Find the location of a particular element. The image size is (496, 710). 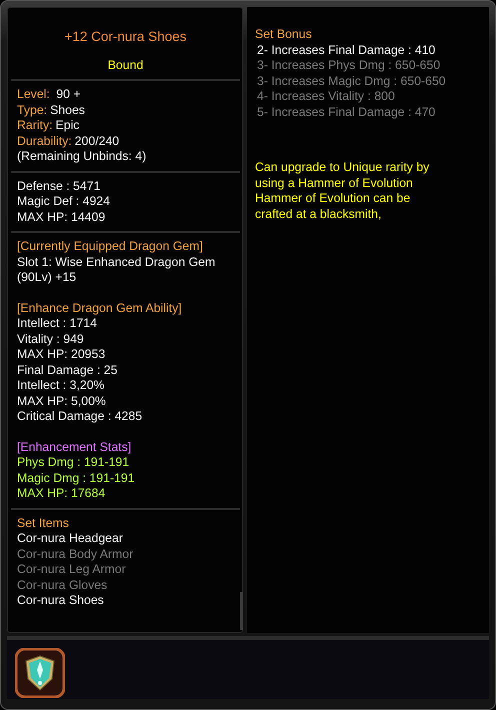

attribute-label: Type: is located at coordinates (32, 110).